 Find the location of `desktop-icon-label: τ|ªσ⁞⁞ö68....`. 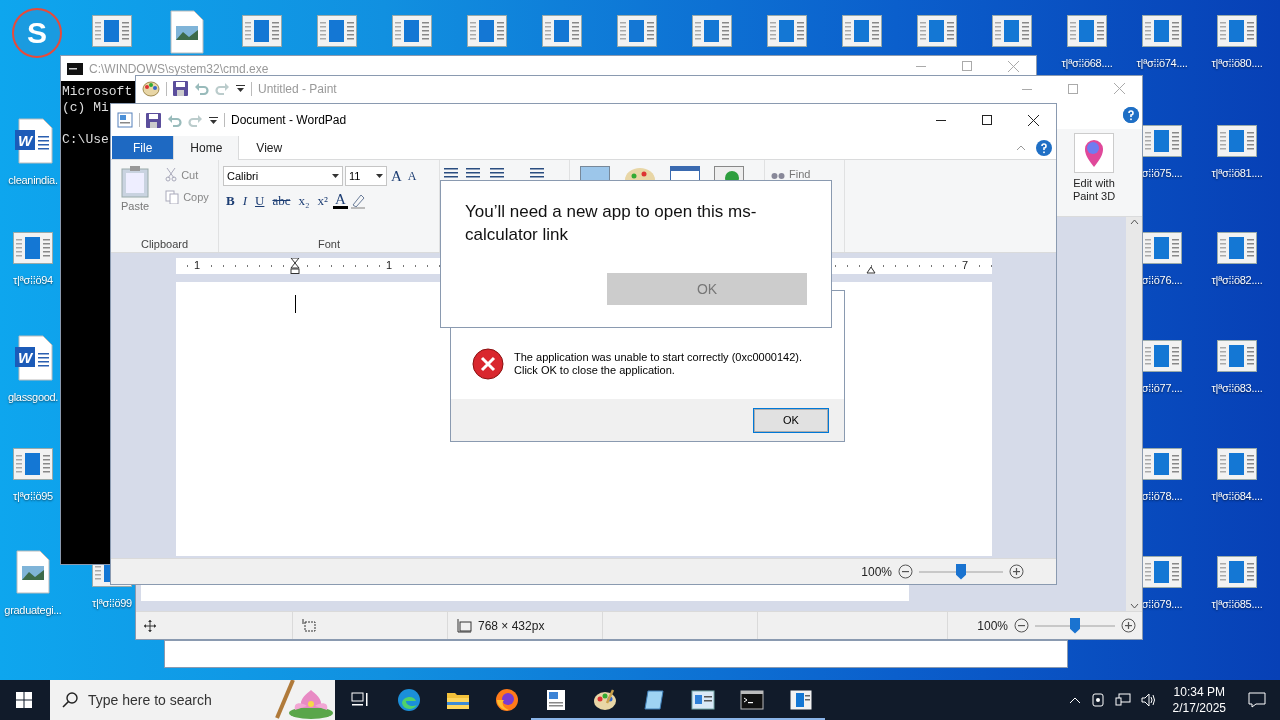

desktop-icon-label: τ|ªσ⁞⁞ö68.... is located at coordinates (1087, 63).